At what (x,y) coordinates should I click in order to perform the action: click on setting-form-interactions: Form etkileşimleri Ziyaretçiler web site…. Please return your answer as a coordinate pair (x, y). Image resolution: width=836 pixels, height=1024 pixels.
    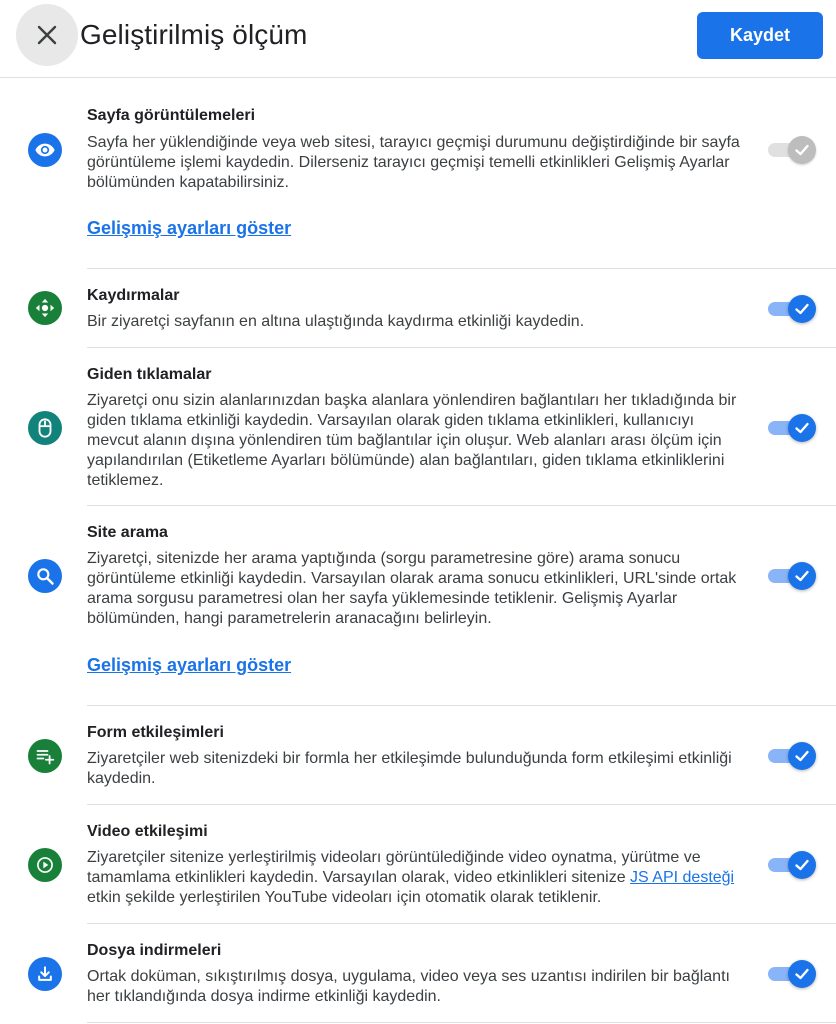
    Looking at the image, I should click on (418, 755).